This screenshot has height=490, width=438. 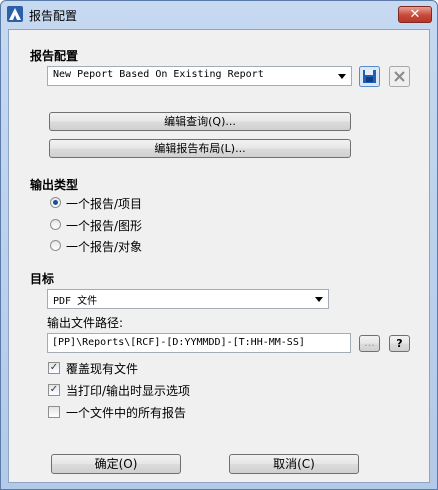 I want to click on save-icon, so click(x=369, y=76).